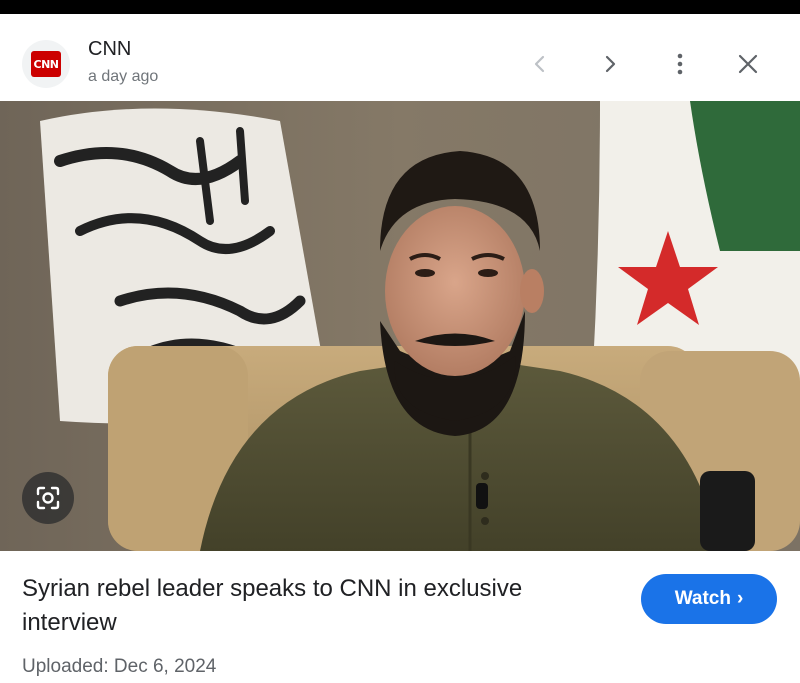 This screenshot has height=683, width=800. I want to click on timestamp: a day ago, so click(123, 76).